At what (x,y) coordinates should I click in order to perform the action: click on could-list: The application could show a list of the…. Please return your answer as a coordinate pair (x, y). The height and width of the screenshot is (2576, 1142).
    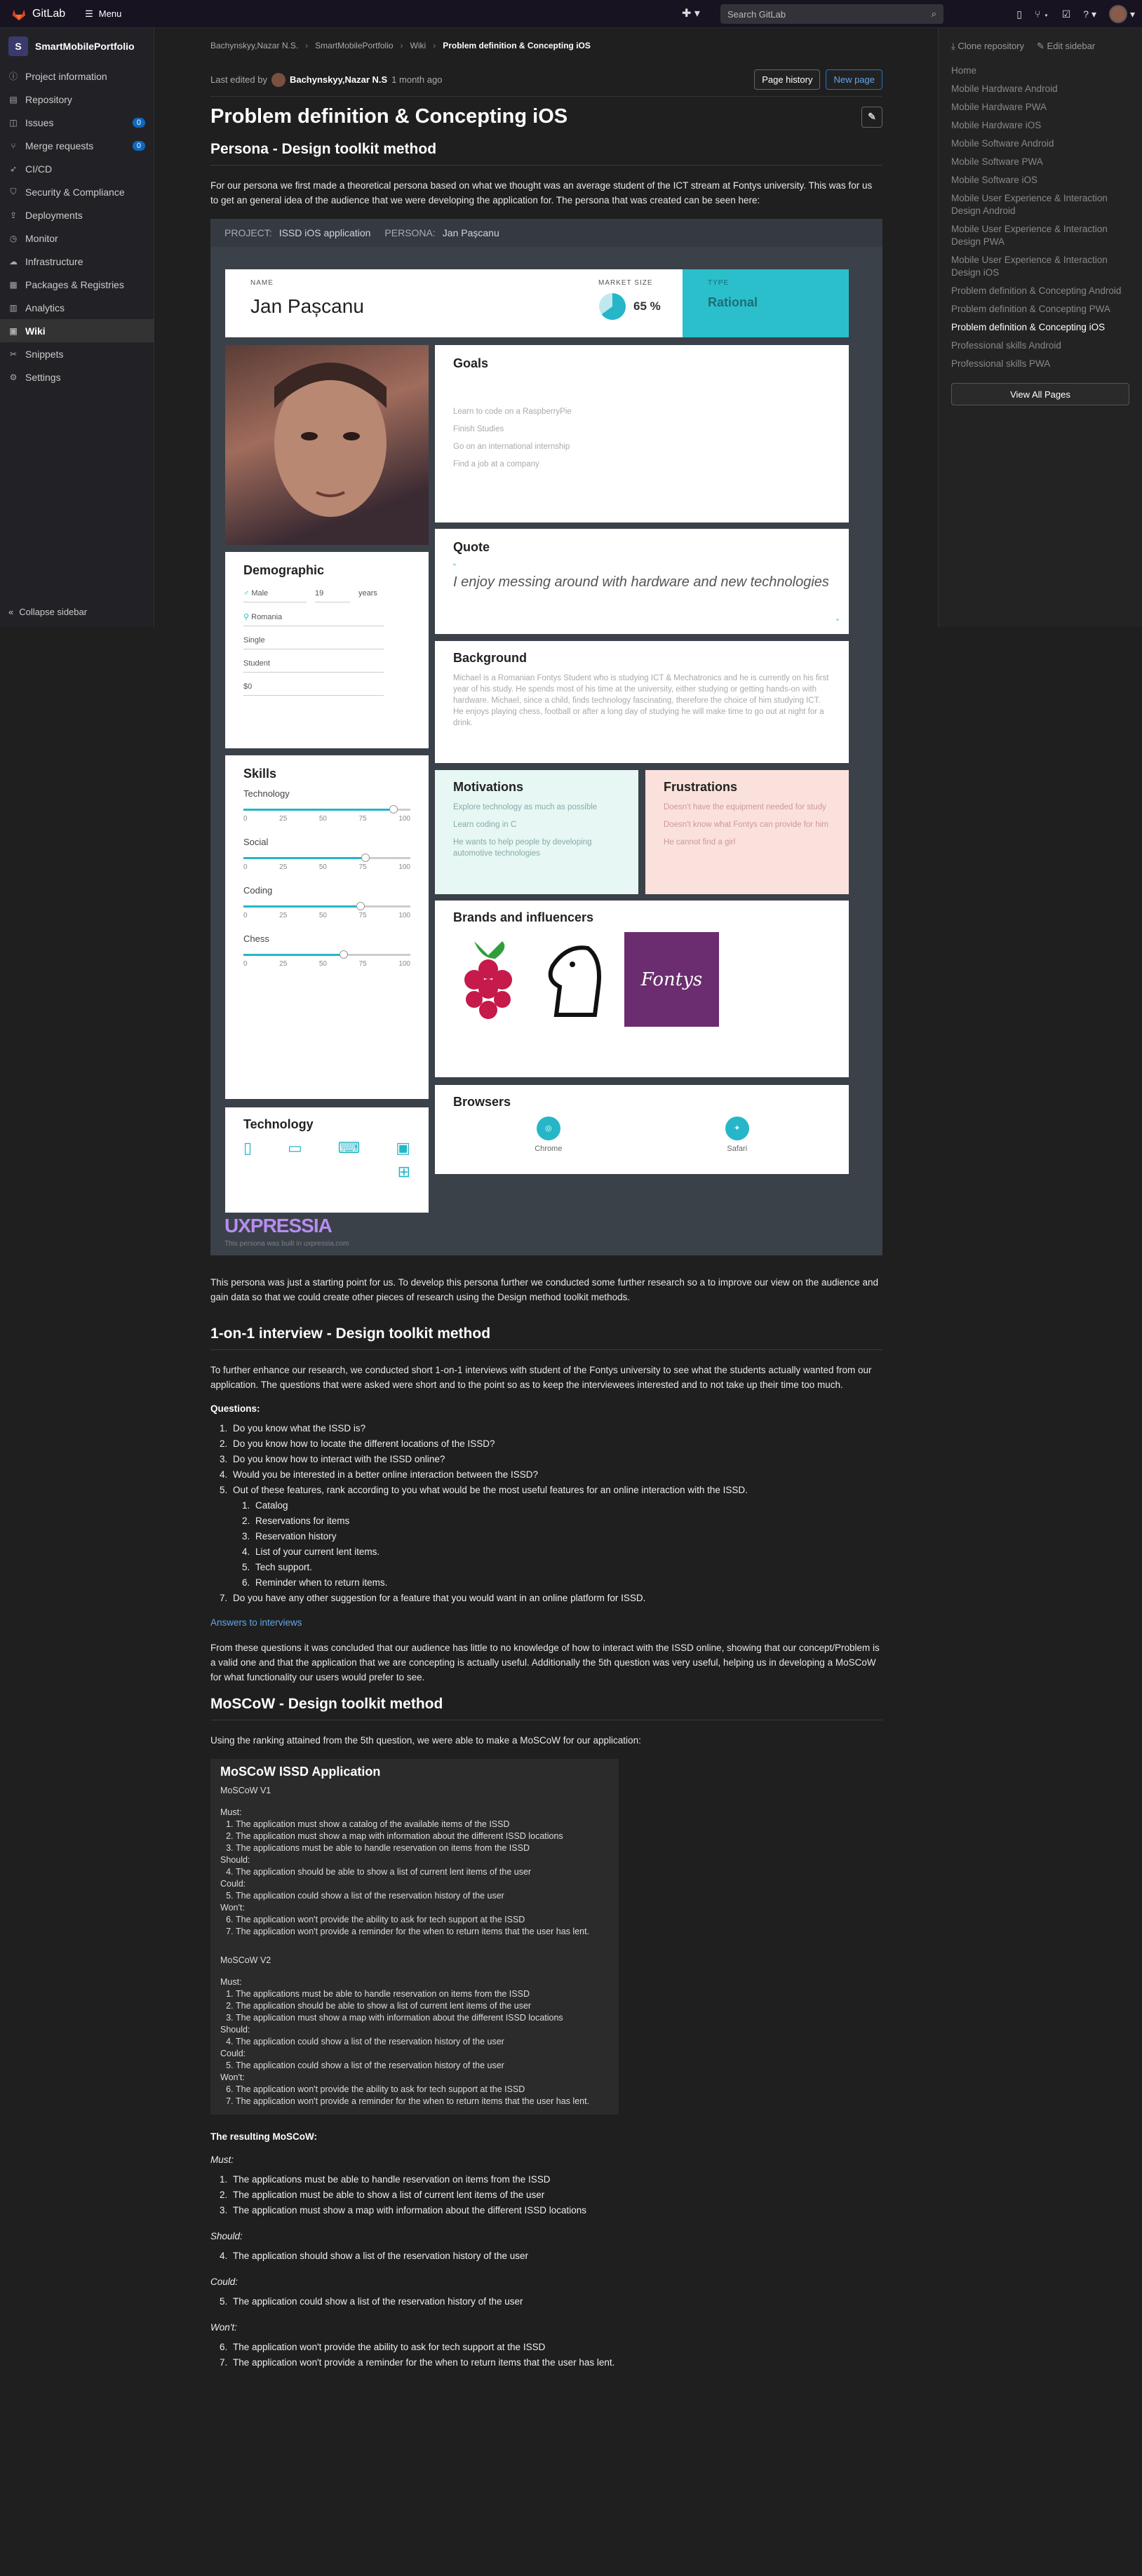
    Looking at the image, I should click on (546, 2301).